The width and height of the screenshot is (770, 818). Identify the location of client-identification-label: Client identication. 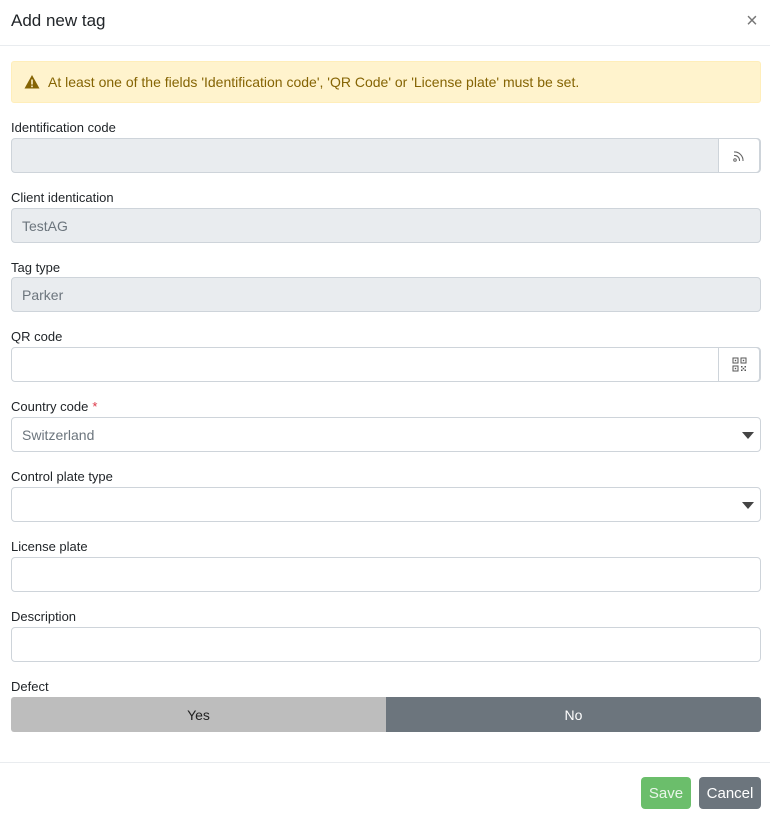
(62, 197).